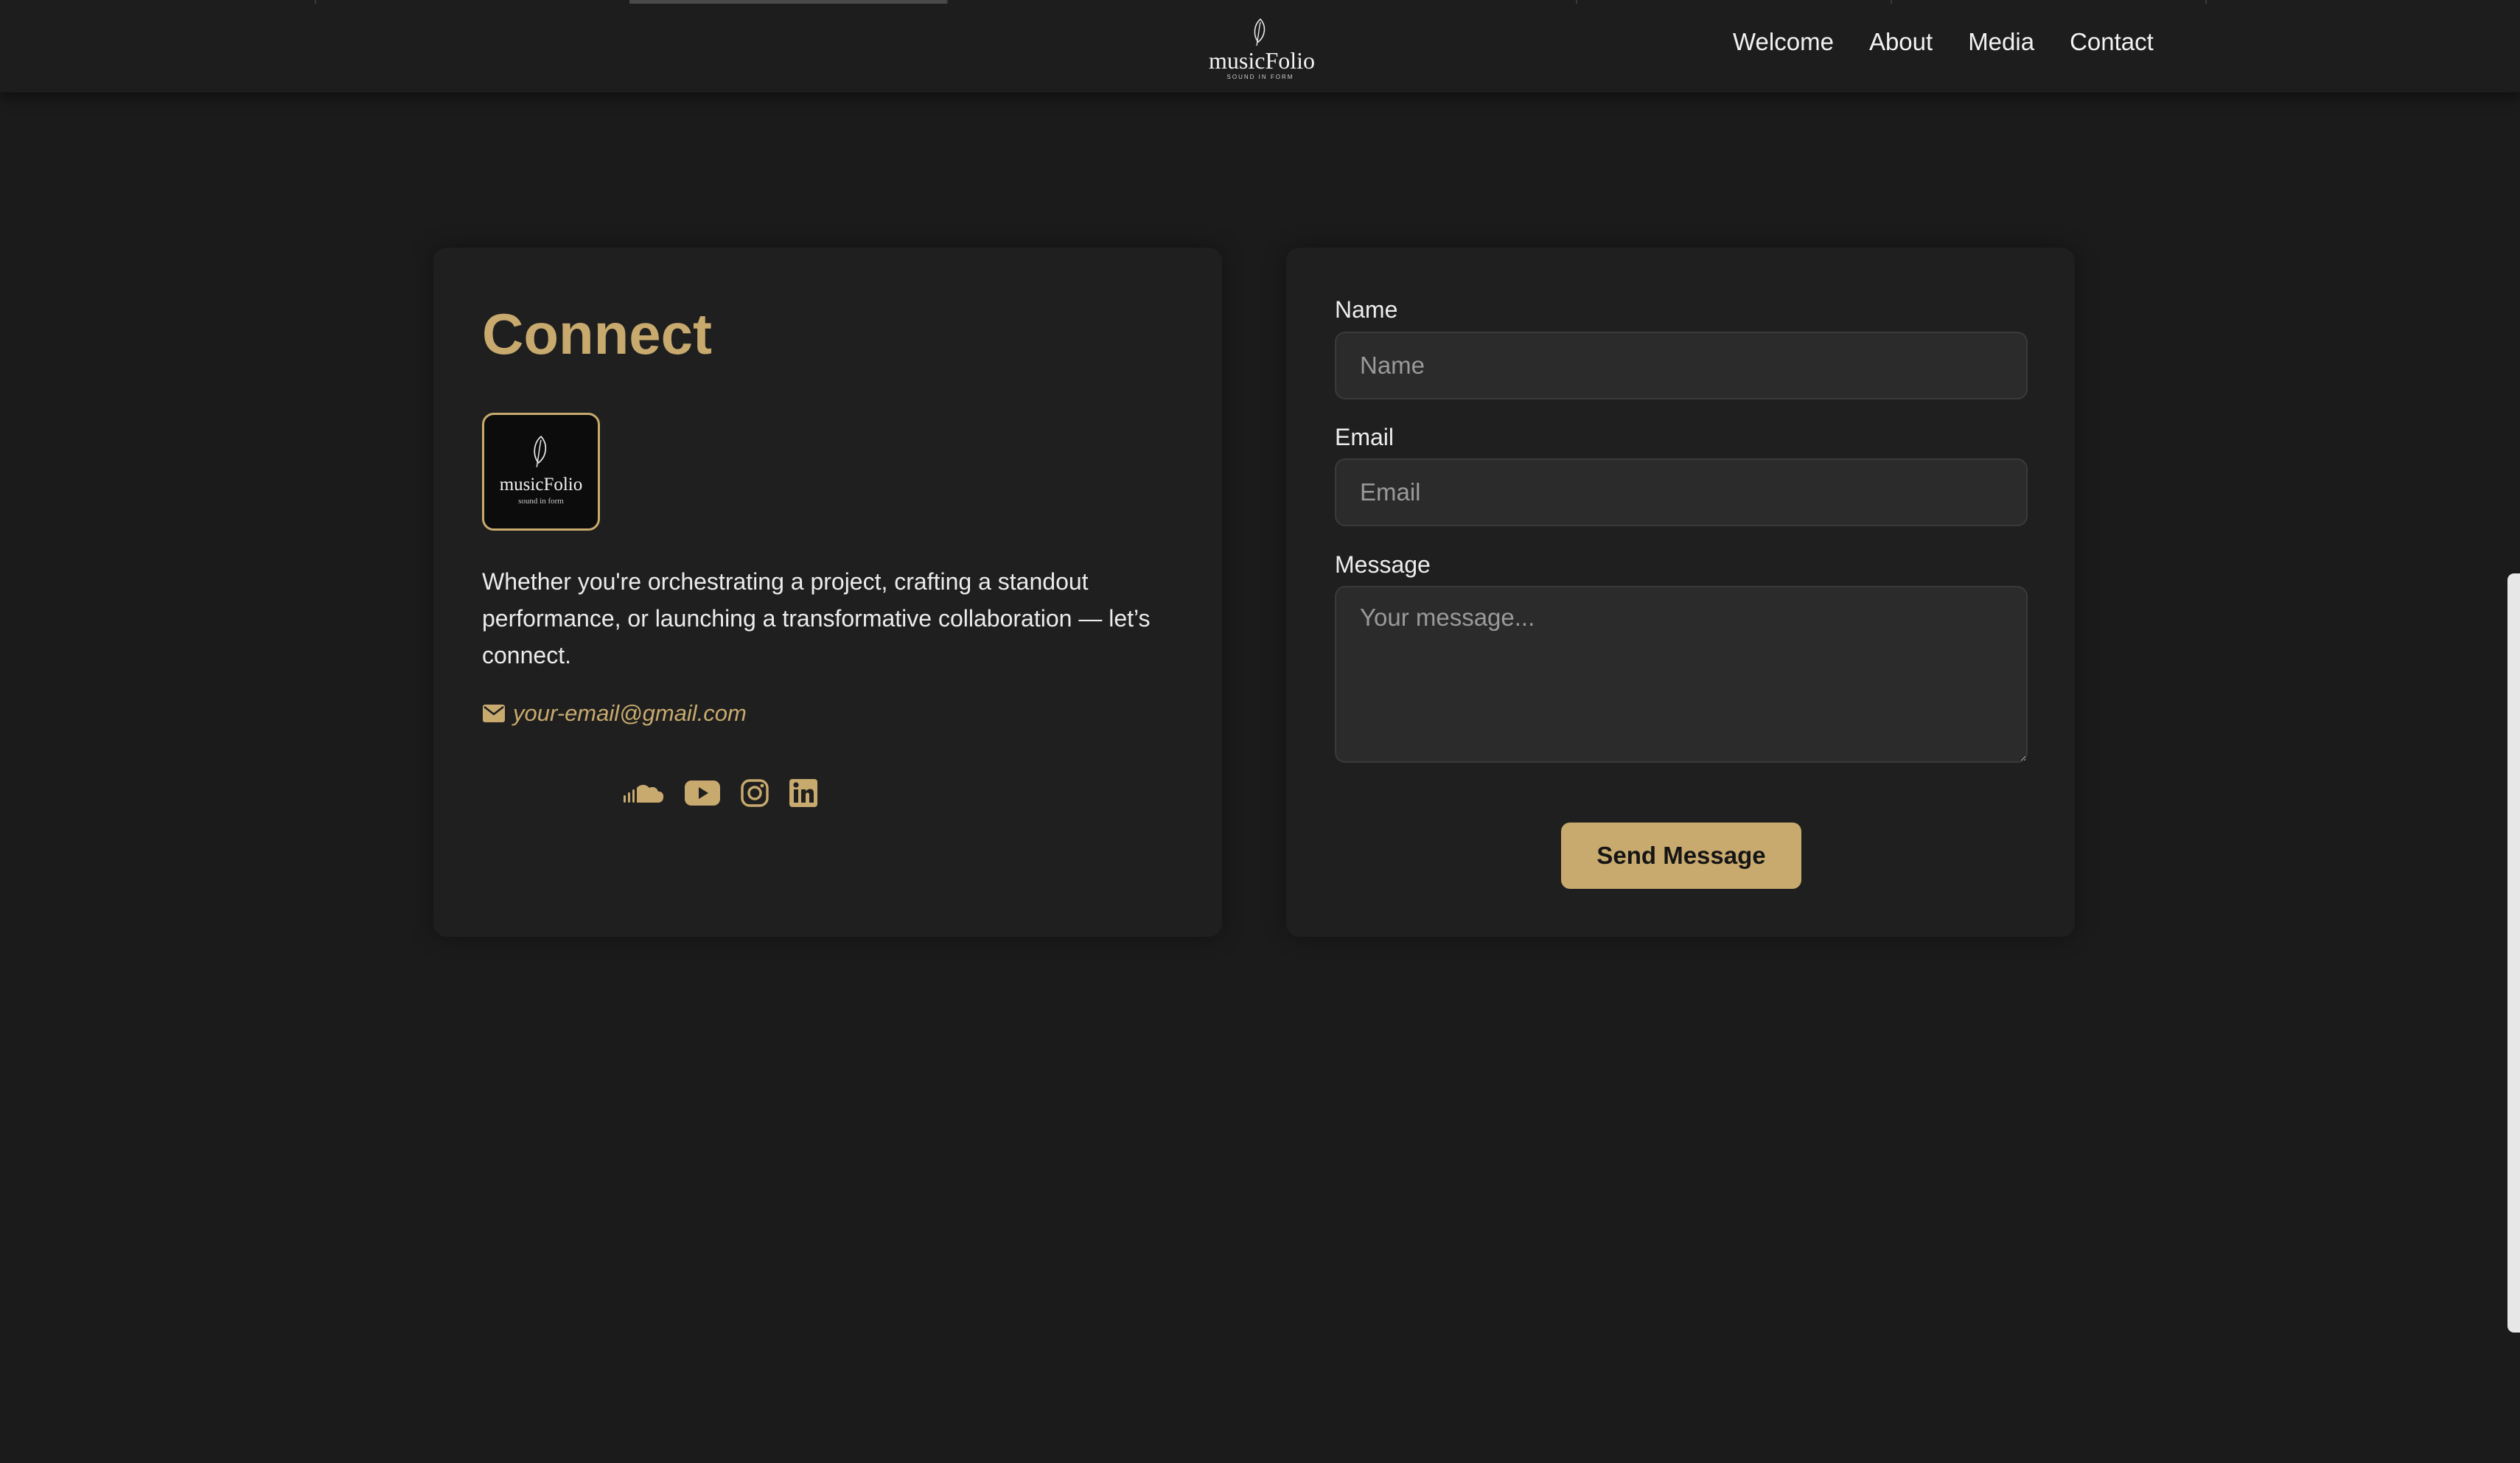 The image size is (2520, 1463). I want to click on avatar: musicFolio sound in form, so click(541, 472).